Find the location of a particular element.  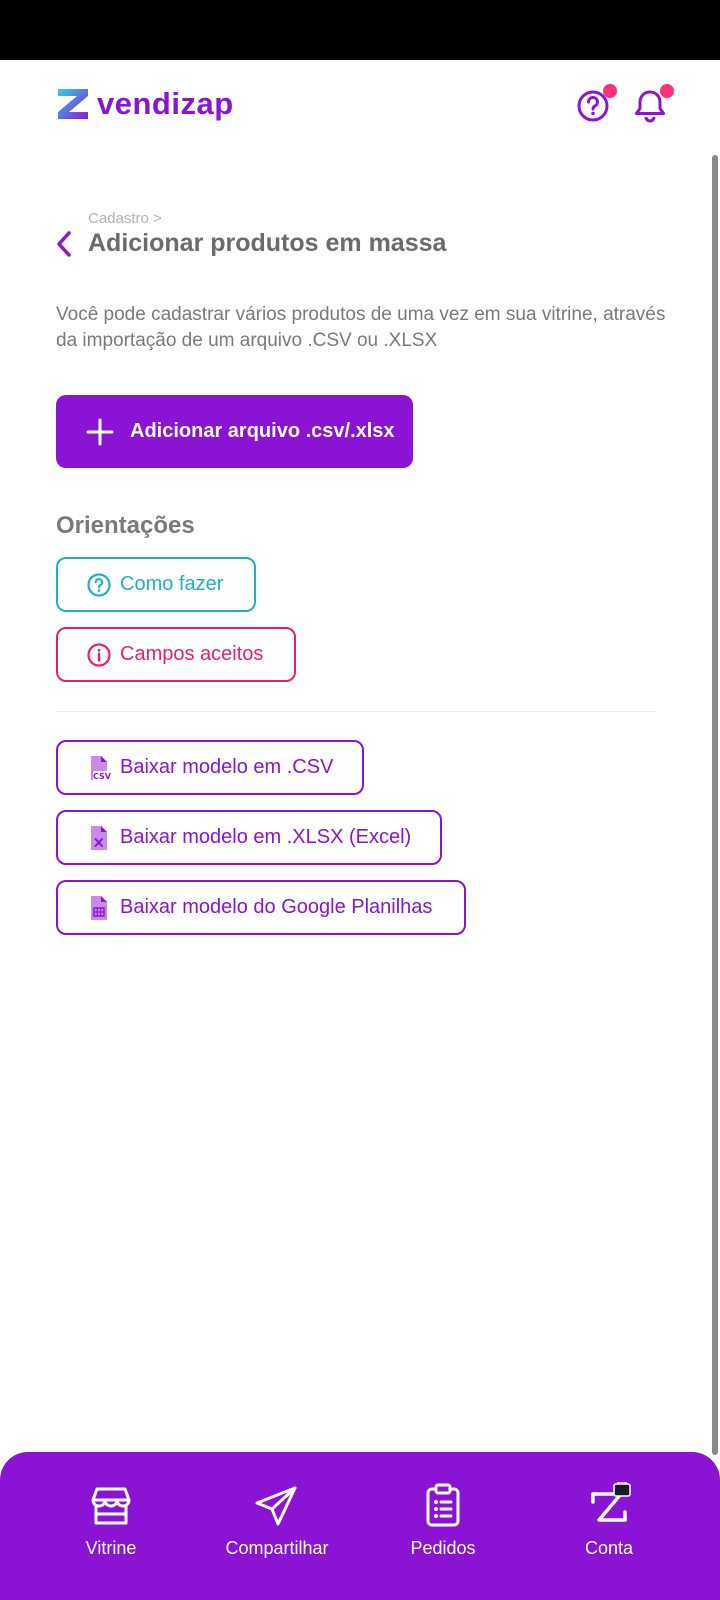

clipboard-list-icon is located at coordinates (443, 1505).